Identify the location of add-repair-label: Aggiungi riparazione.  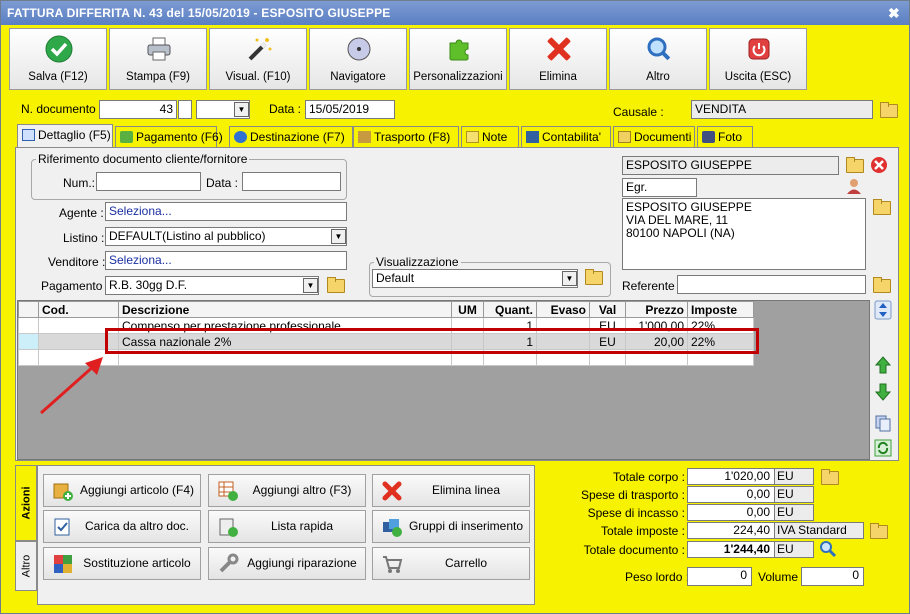
(302, 563).